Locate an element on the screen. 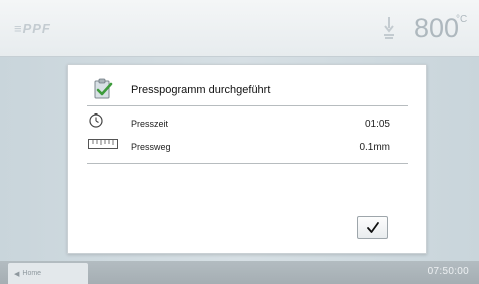 Image resolution: width=479 pixels, height=284 pixels. temperature-unit: °C is located at coordinates (462, 19).